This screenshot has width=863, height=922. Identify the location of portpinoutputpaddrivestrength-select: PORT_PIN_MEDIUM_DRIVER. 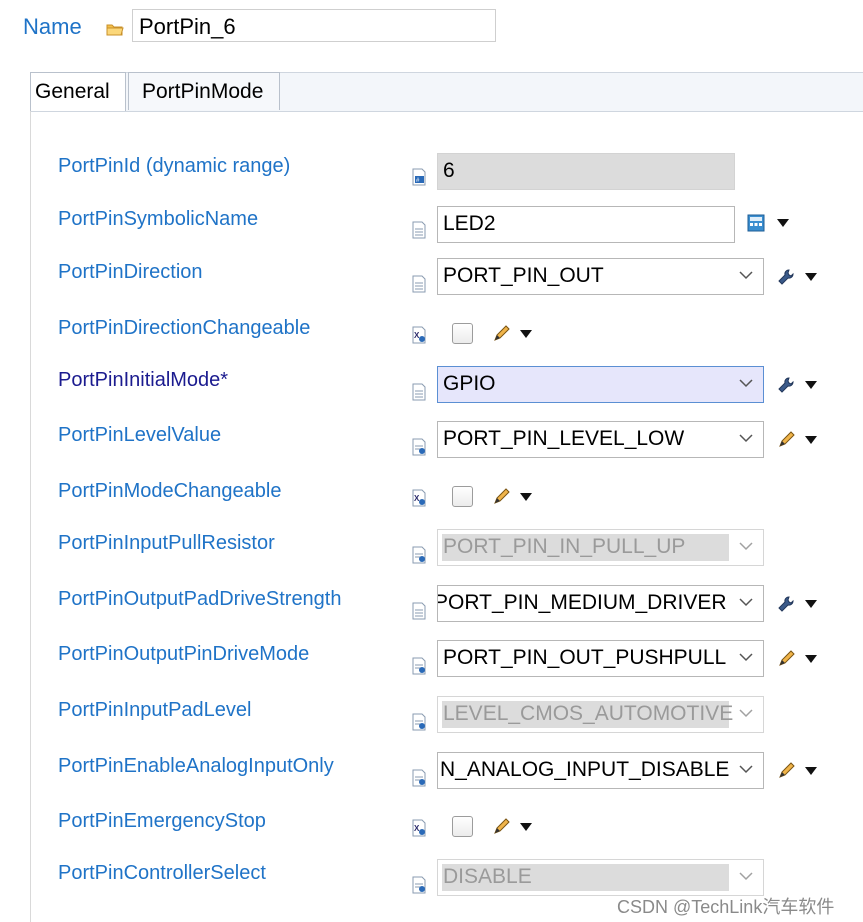
(600, 603).